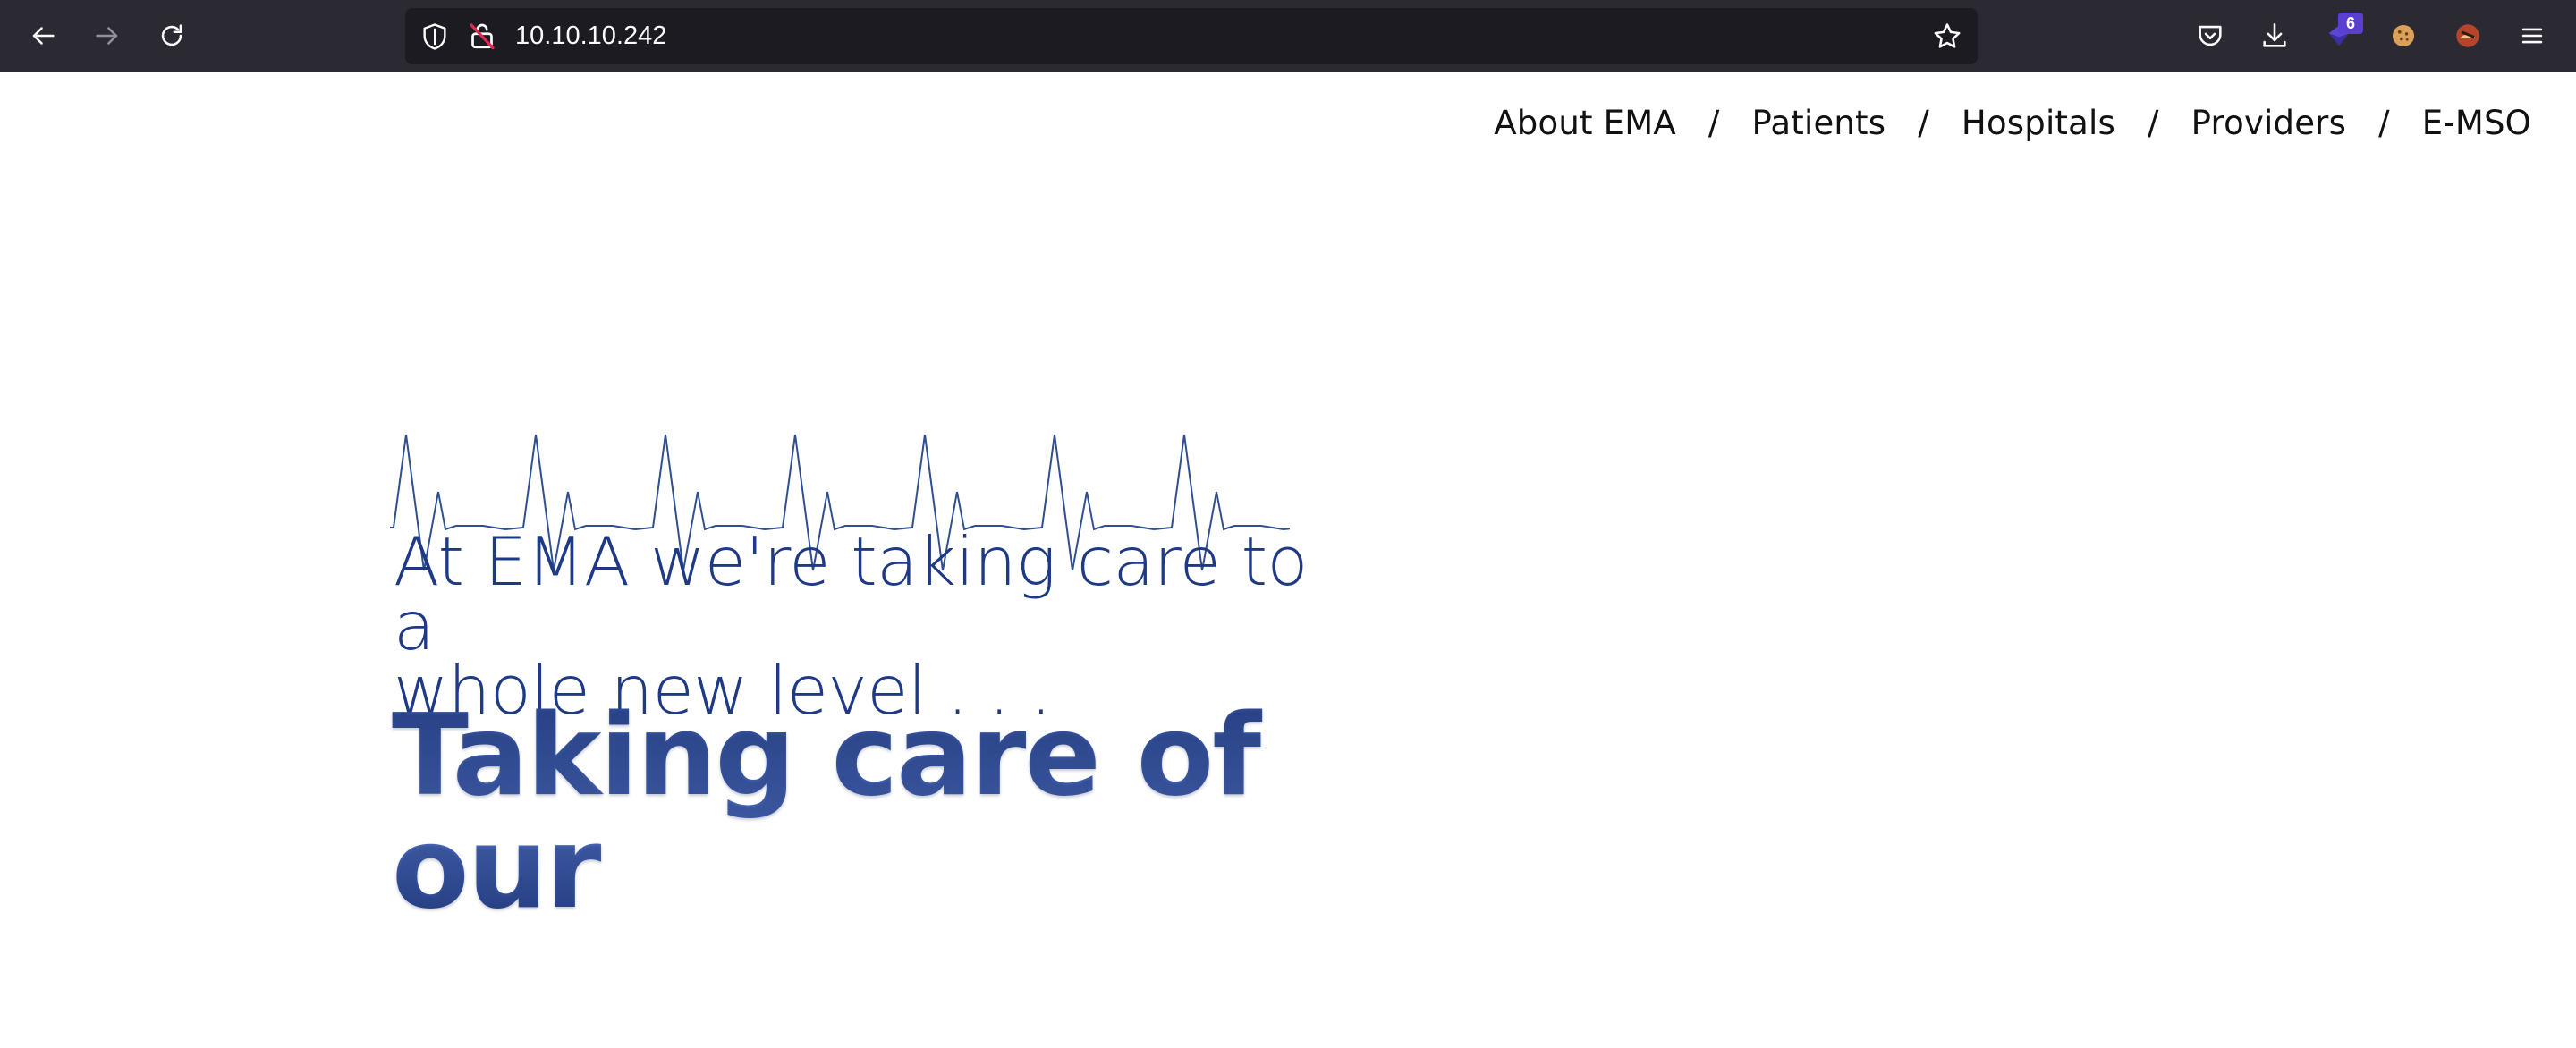  I want to click on cookie-icon, so click(2403, 35).